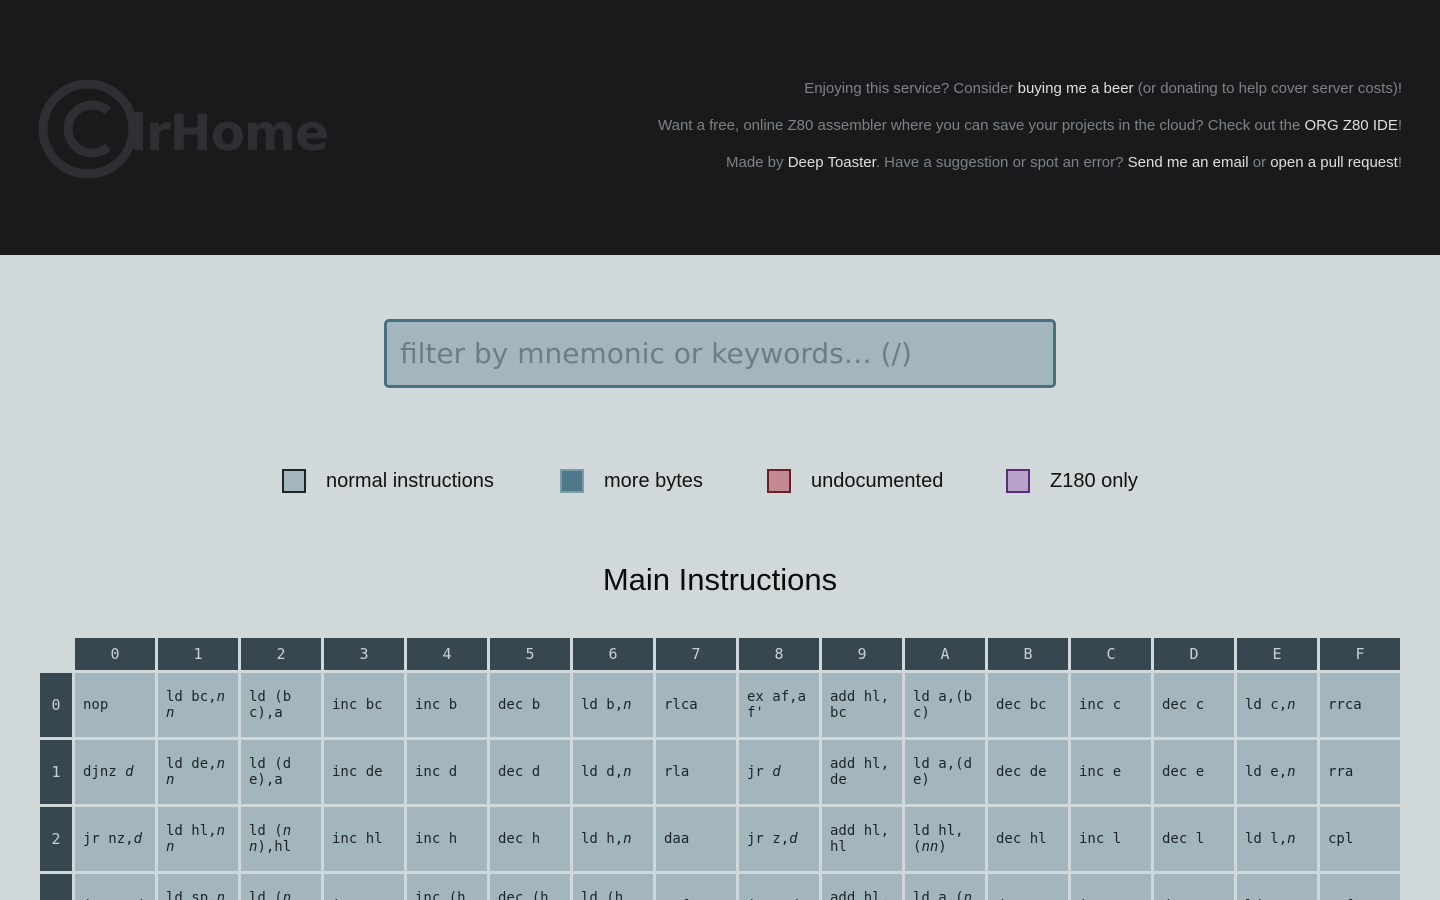  What do you see at coordinates (530, 772) in the screenshot?
I see `instruction-cell: dec d` at bounding box center [530, 772].